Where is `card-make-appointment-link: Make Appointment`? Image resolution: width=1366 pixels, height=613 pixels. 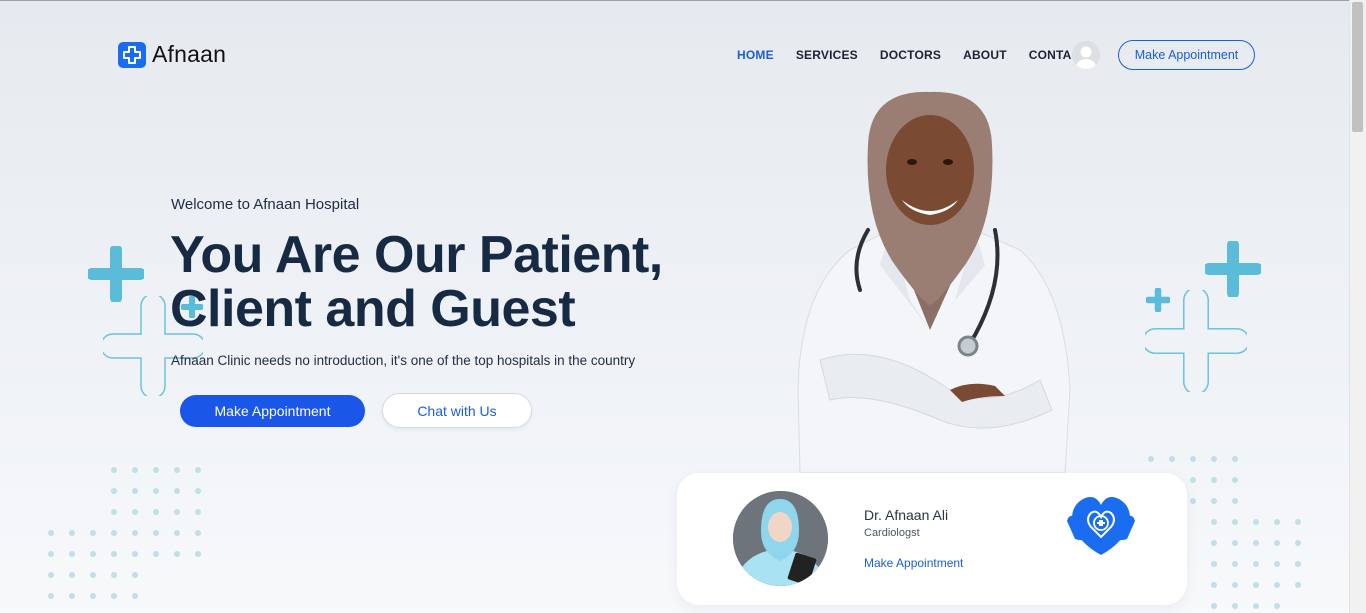
card-make-appointment-link: Make Appointment is located at coordinates (913, 563).